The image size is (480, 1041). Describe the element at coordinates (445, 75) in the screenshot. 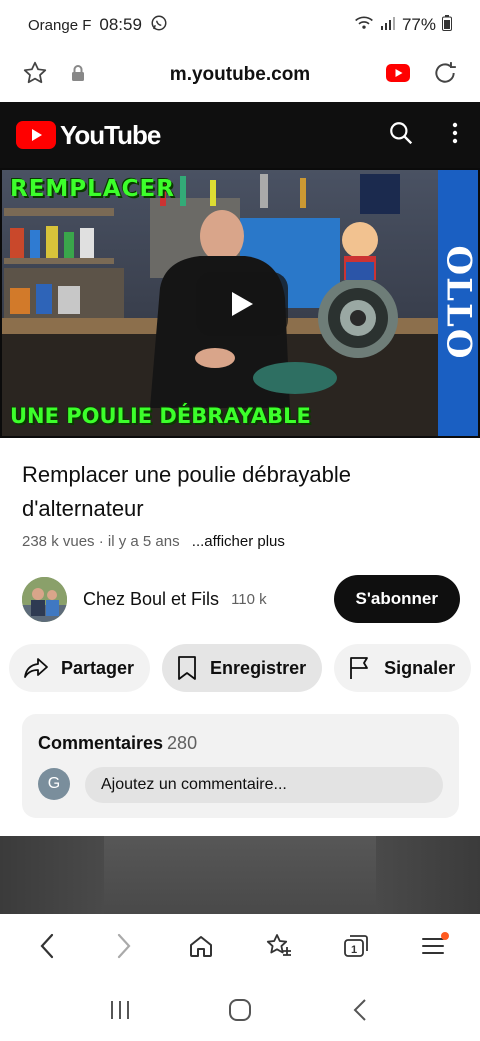

I see `reload-icon` at that location.